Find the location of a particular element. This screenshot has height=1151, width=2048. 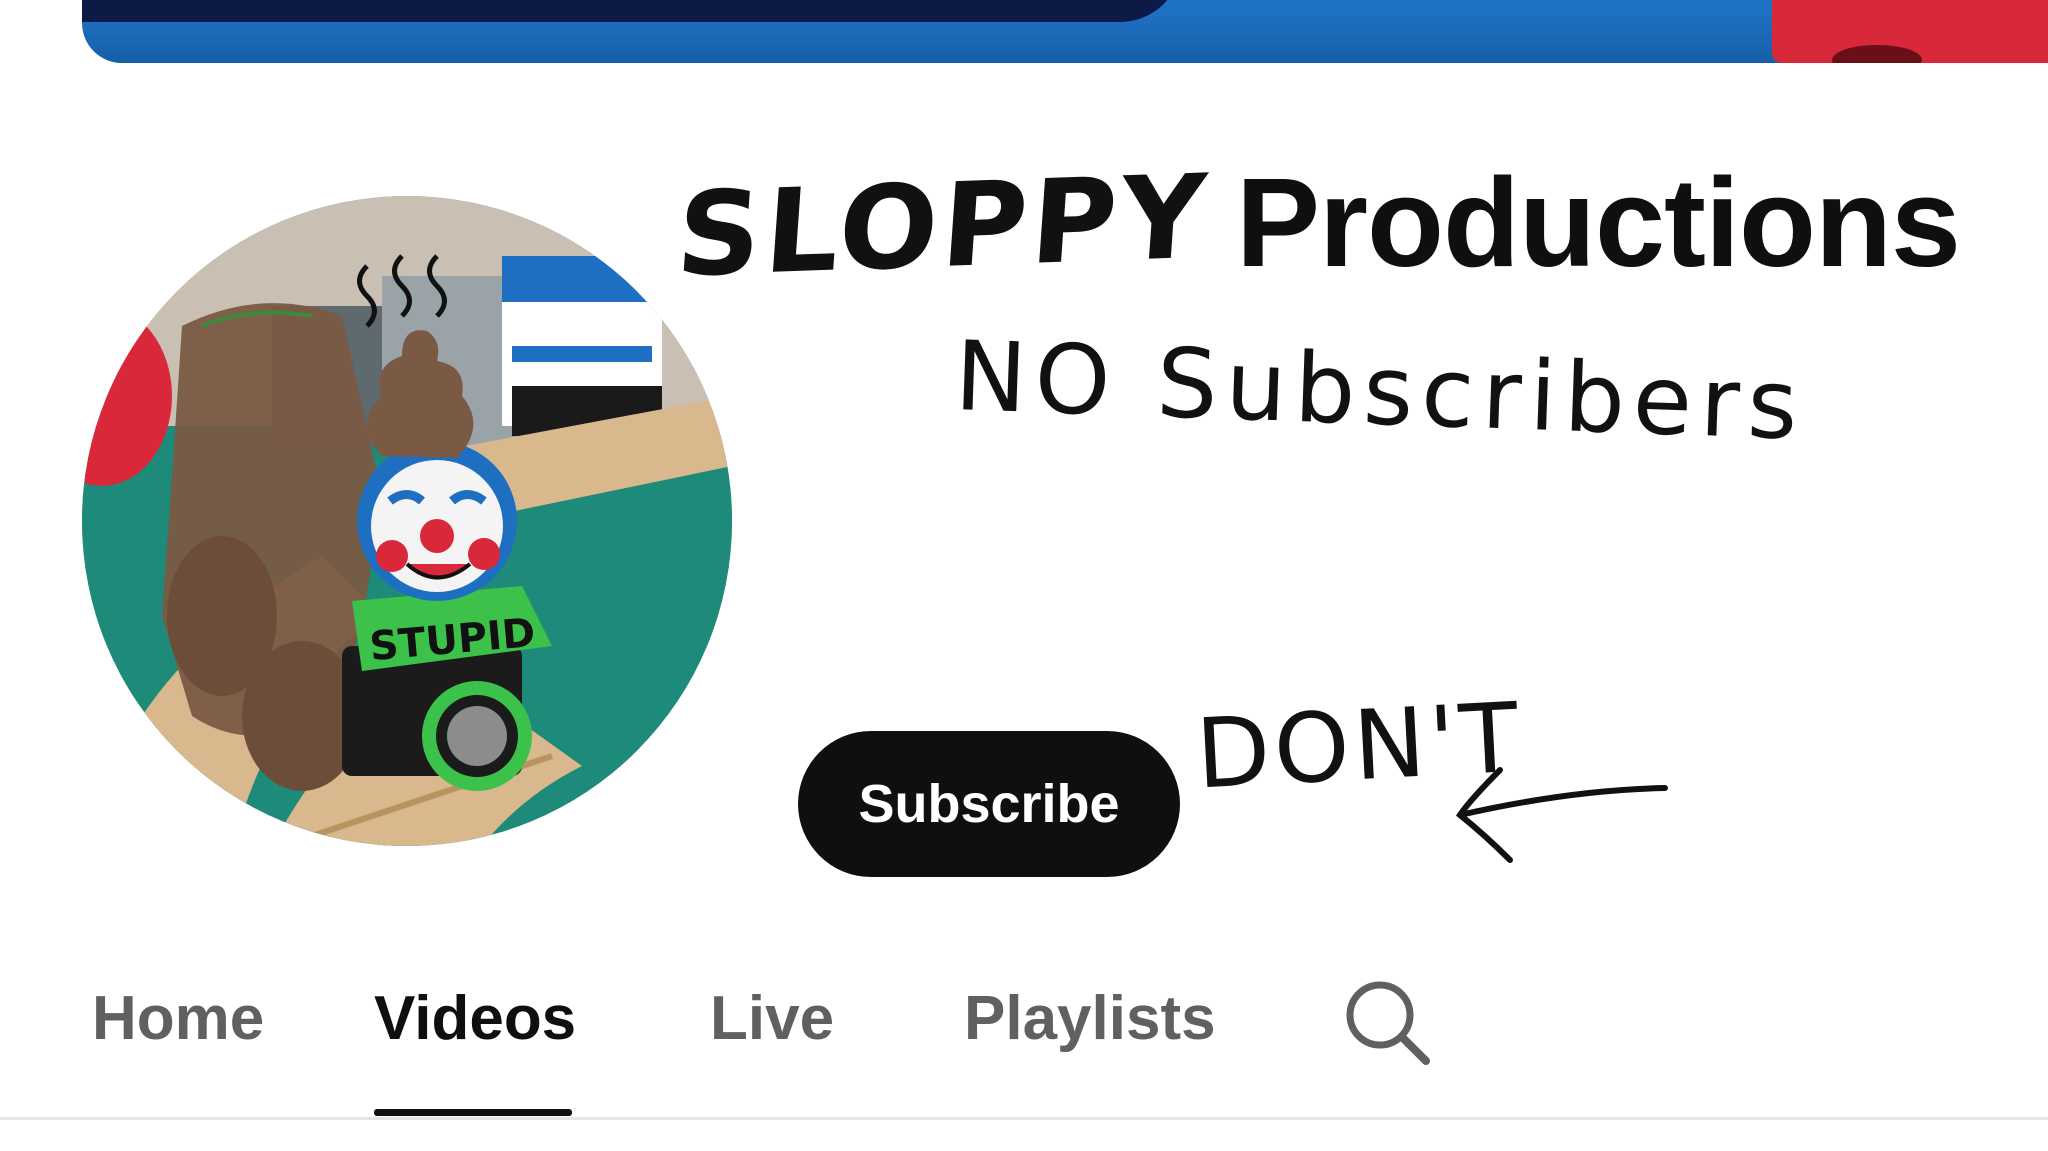

channel-tabs: Home Videos Live Playlists is located at coordinates (1024, 1037).